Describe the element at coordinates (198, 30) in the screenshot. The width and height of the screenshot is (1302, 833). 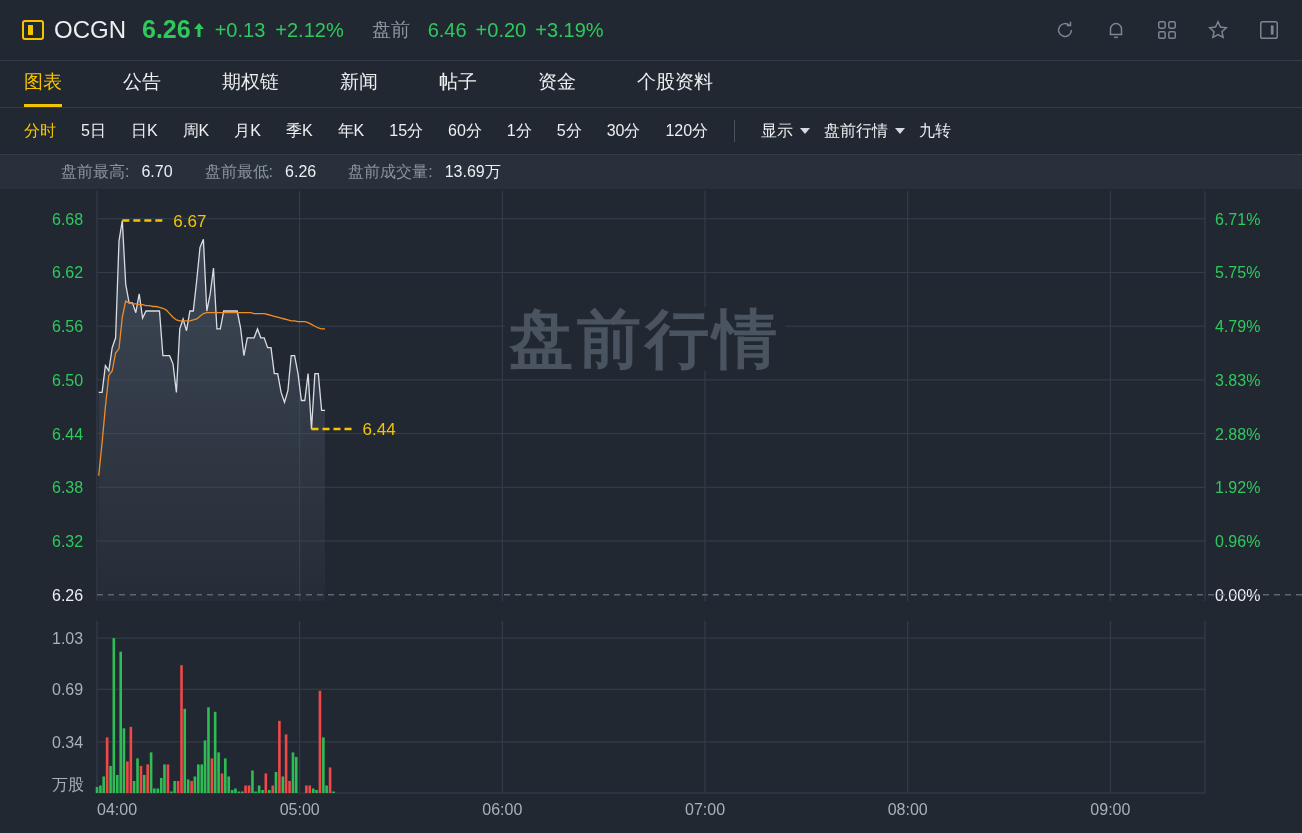
I see `up-arrow-icon` at that location.